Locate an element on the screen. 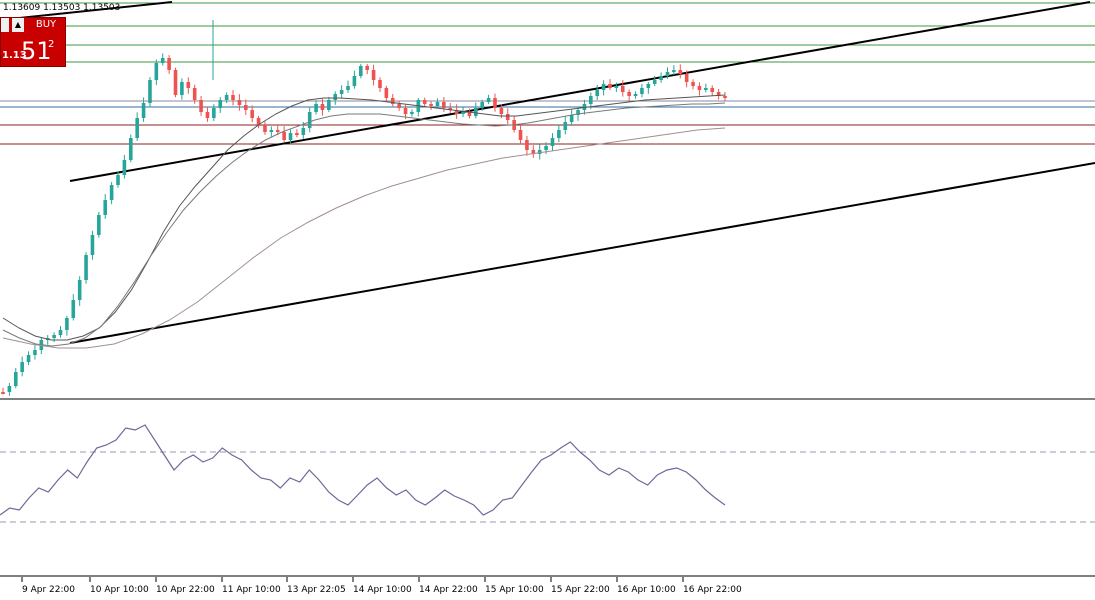 This screenshot has height=600, width=1095. x-axis-tick-label: 11 Apr 10:00 is located at coordinates (251, 590).